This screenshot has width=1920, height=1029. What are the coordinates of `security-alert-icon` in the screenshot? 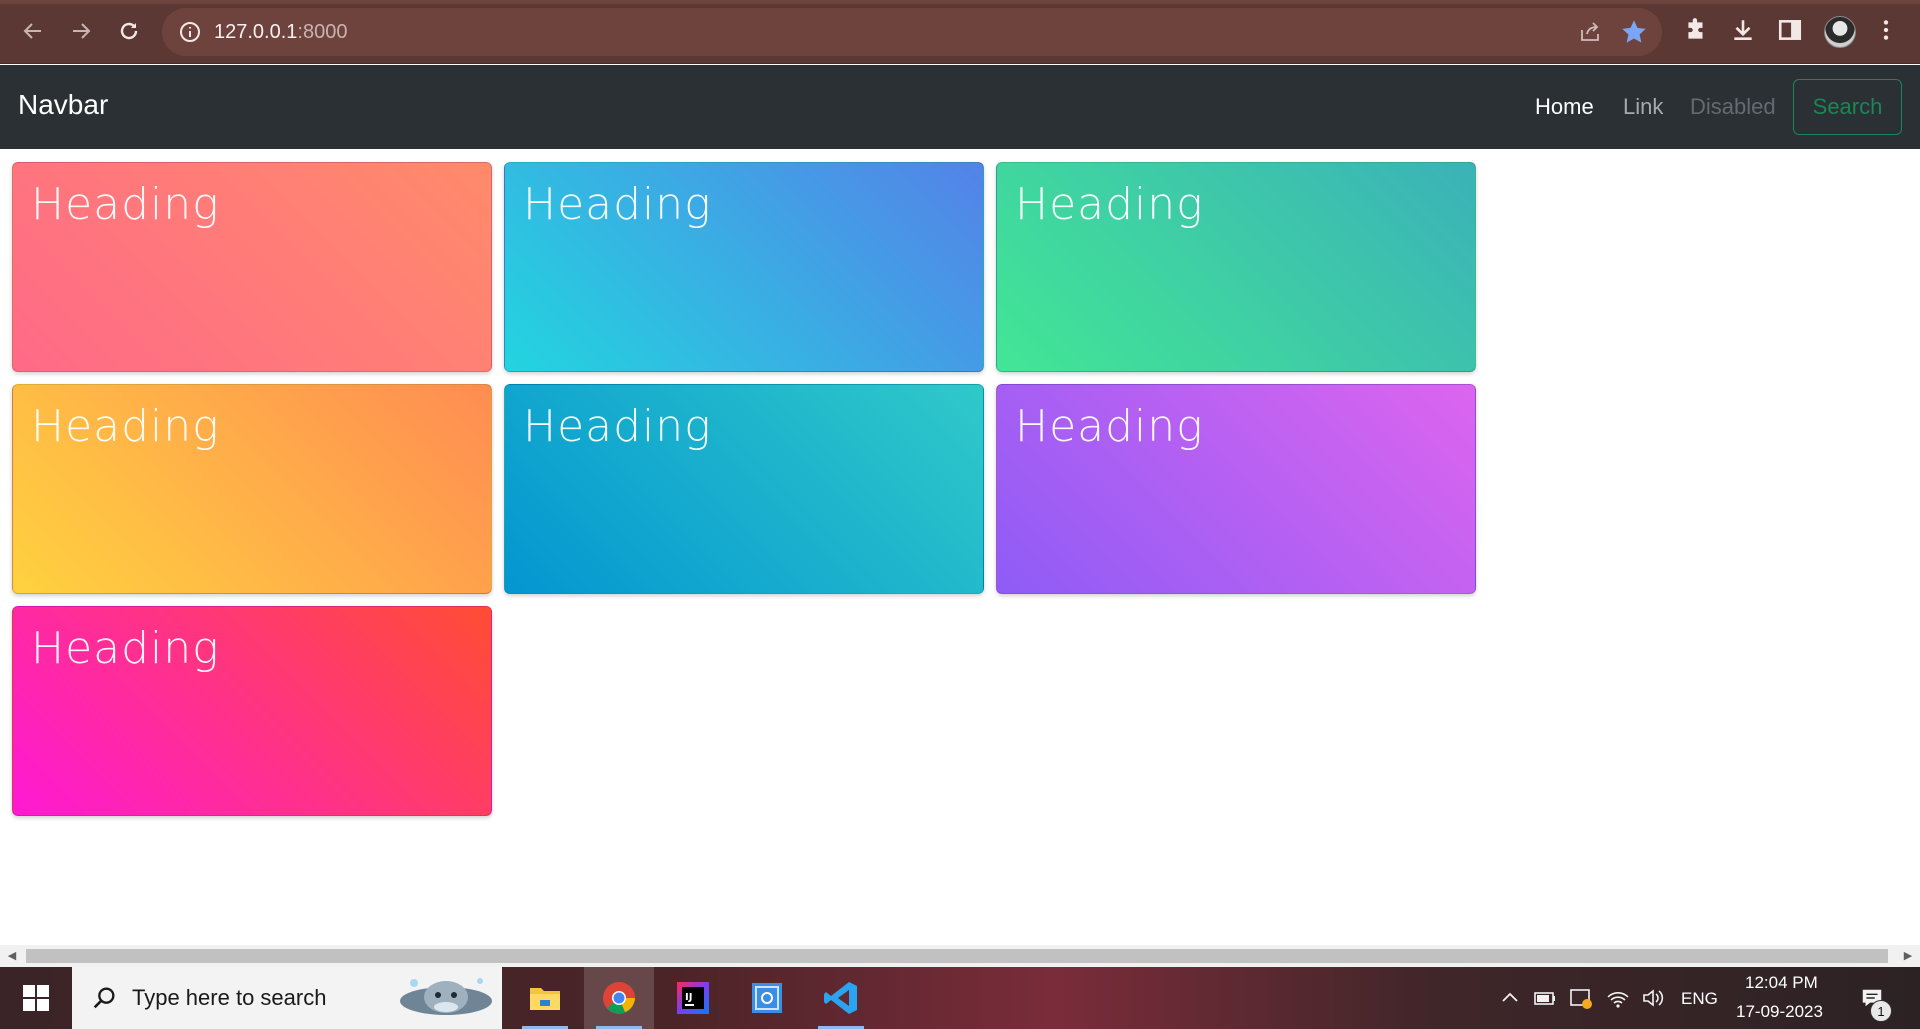 It's located at (1581, 998).